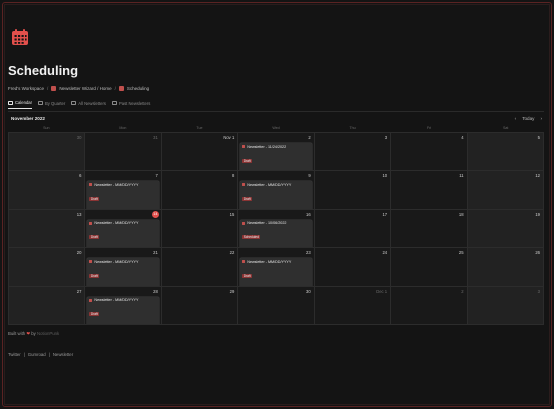  Describe the element at coordinates (138, 88) in the screenshot. I see `breadcrumb-item-scheduling: Scheduling` at that location.